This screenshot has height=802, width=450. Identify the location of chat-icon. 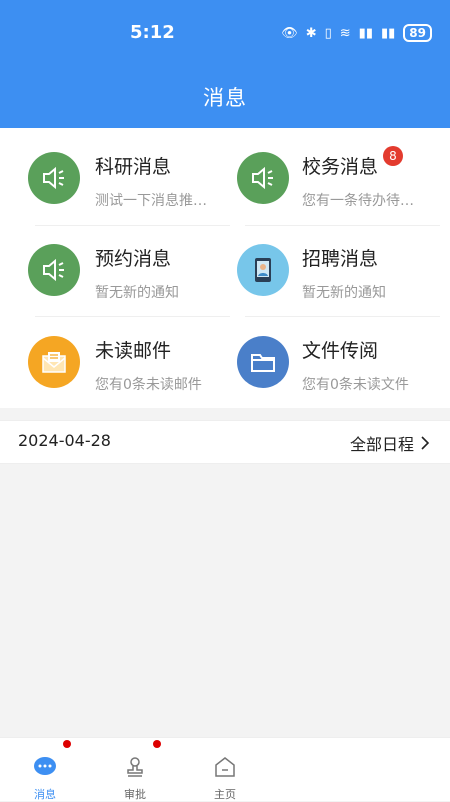
(45, 768).